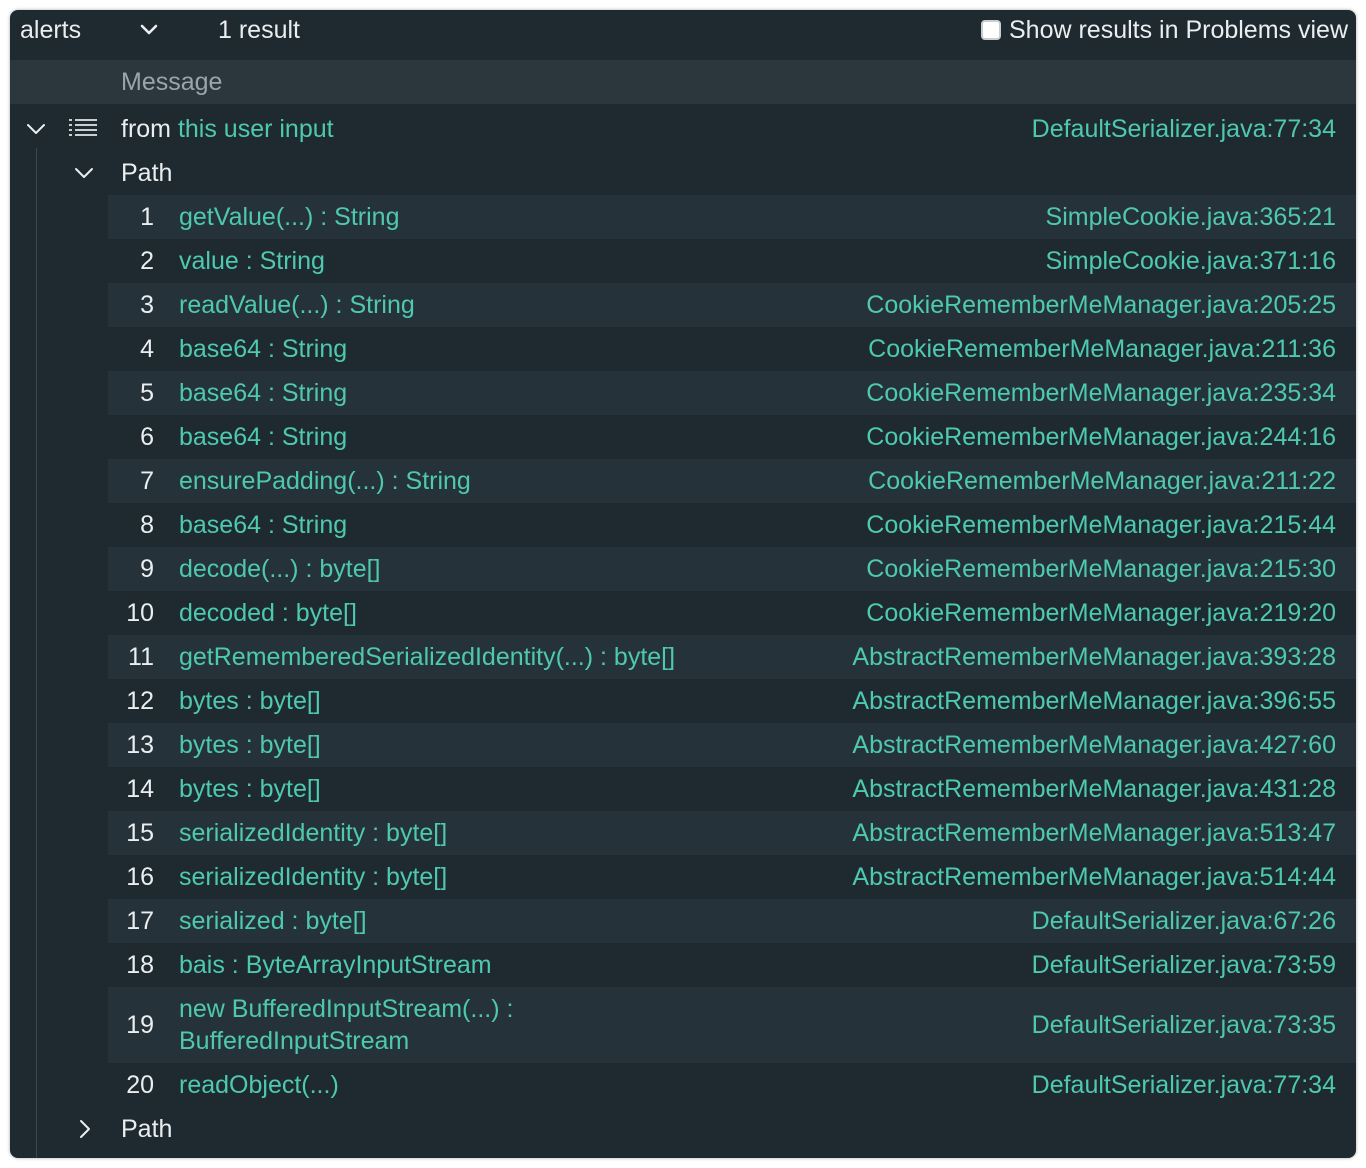 The width and height of the screenshot is (1366, 1168). I want to click on alert-message-prefix: from, so click(146, 129).